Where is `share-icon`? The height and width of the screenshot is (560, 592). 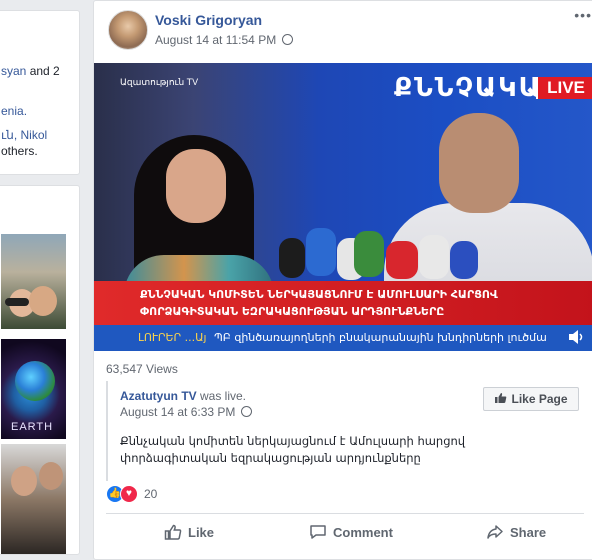
share-icon is located at coordinates (495, 532).